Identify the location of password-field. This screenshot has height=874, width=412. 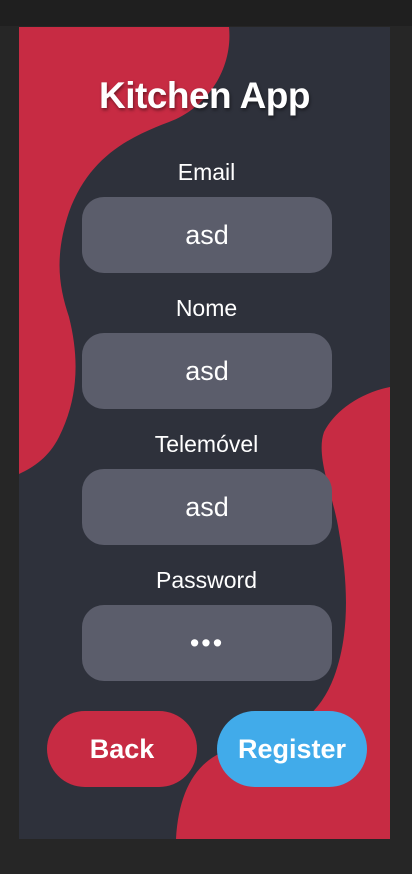
(207, 643).